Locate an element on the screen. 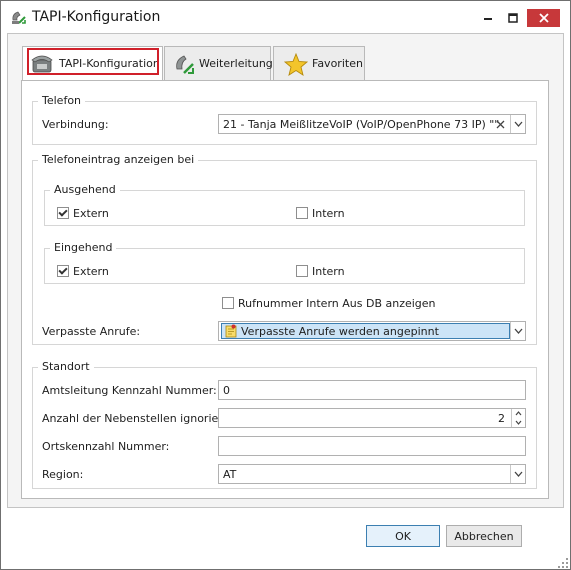 The height and width of the screenshot is (570, 571). amtsleitung-label: Amtsleitung Kennzahl Nummer: is located at coordinates (129, 390).